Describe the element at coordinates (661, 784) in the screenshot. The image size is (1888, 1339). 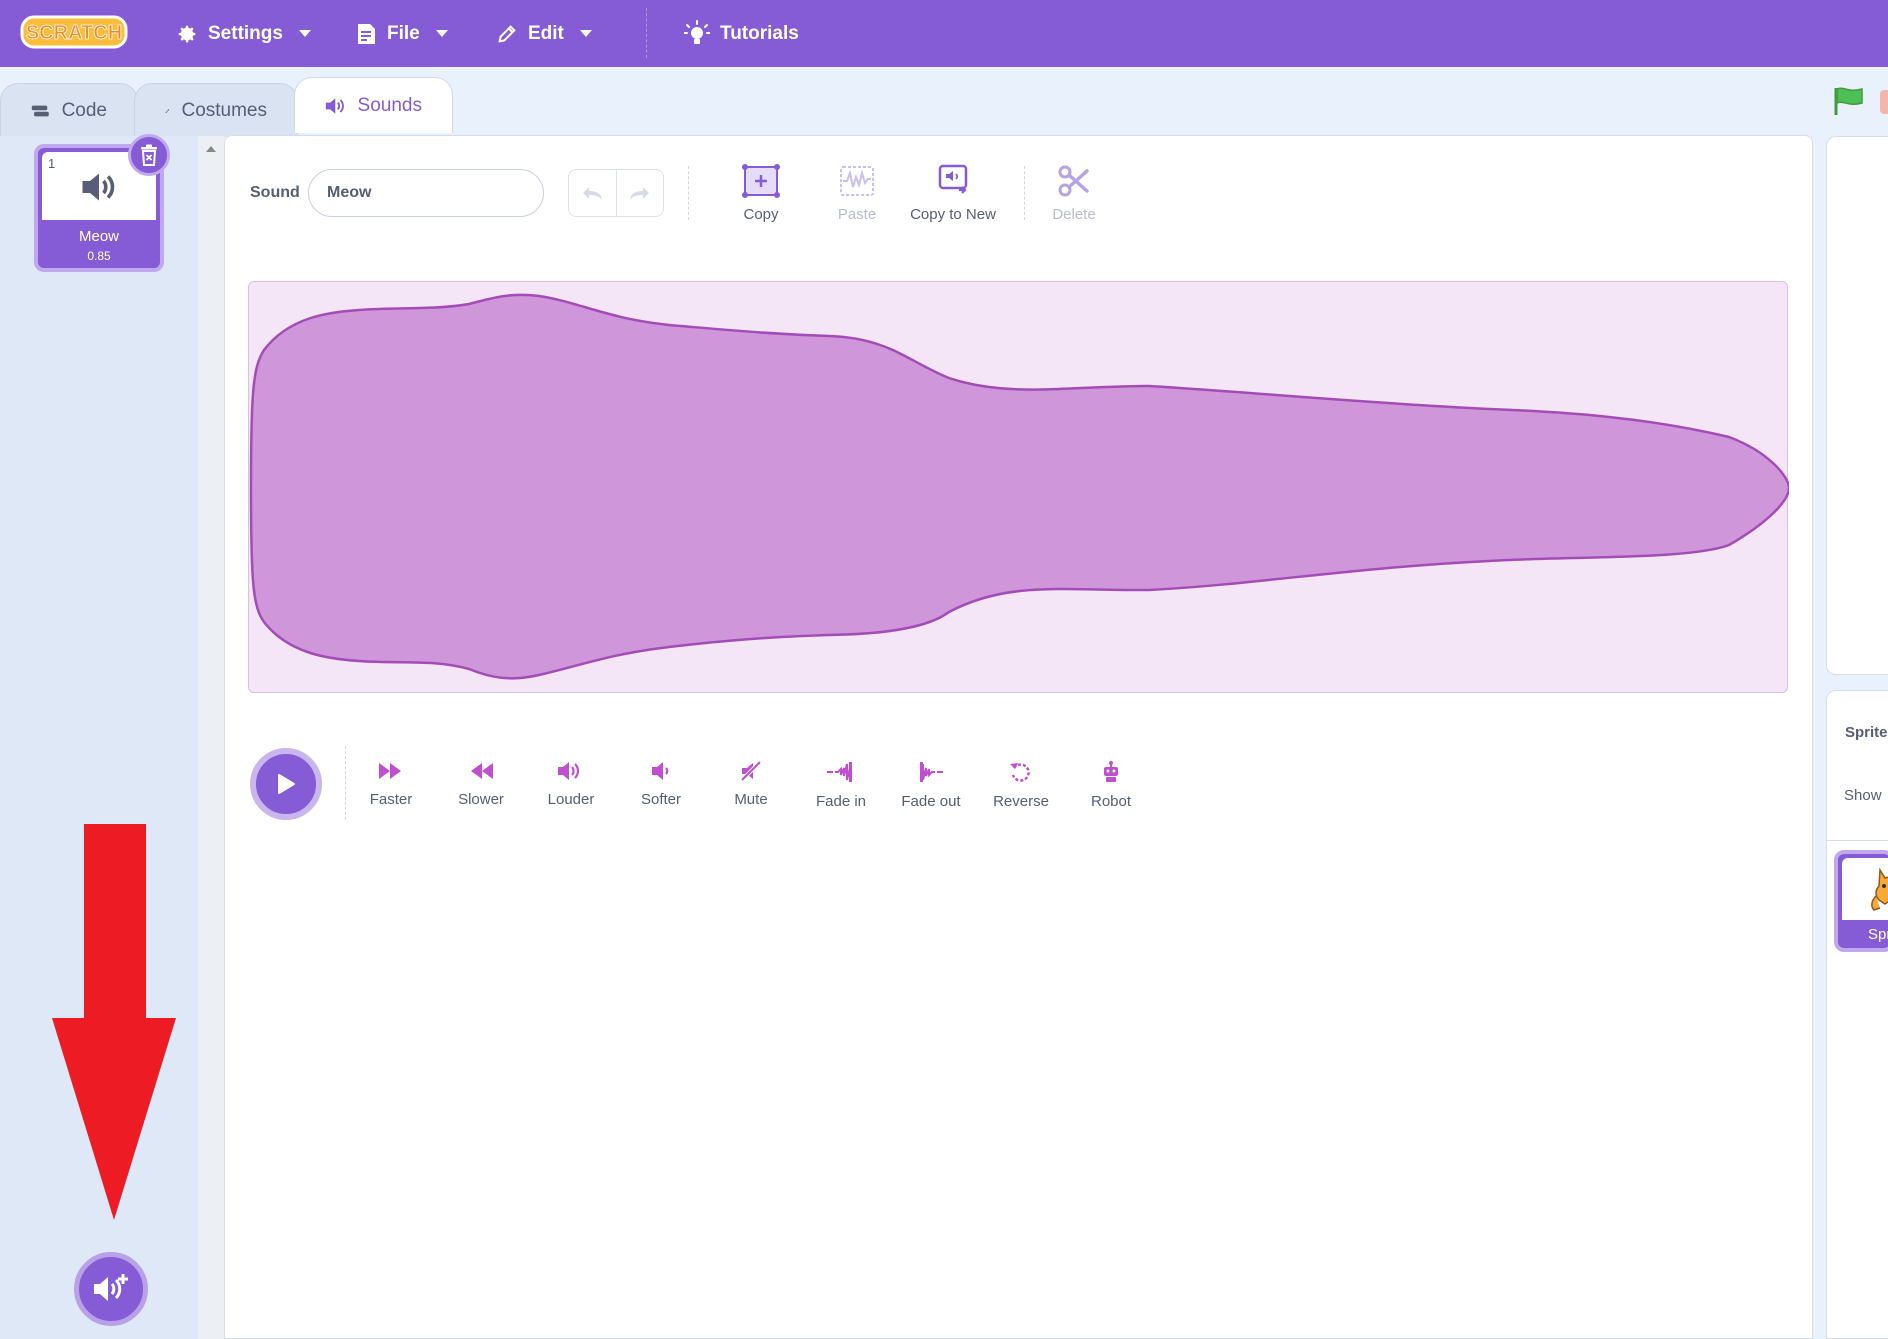
I see `effect-softer-button: Softer` at that location.